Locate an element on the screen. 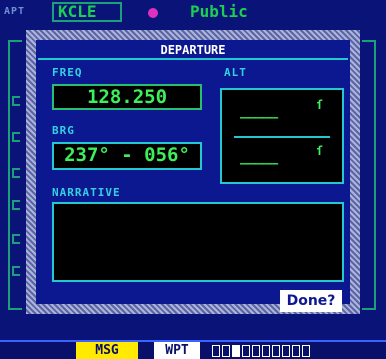 The height and width of the screenshot is (359, 386). brg-field: 237° - 056° is located at coordinates (127, 156).